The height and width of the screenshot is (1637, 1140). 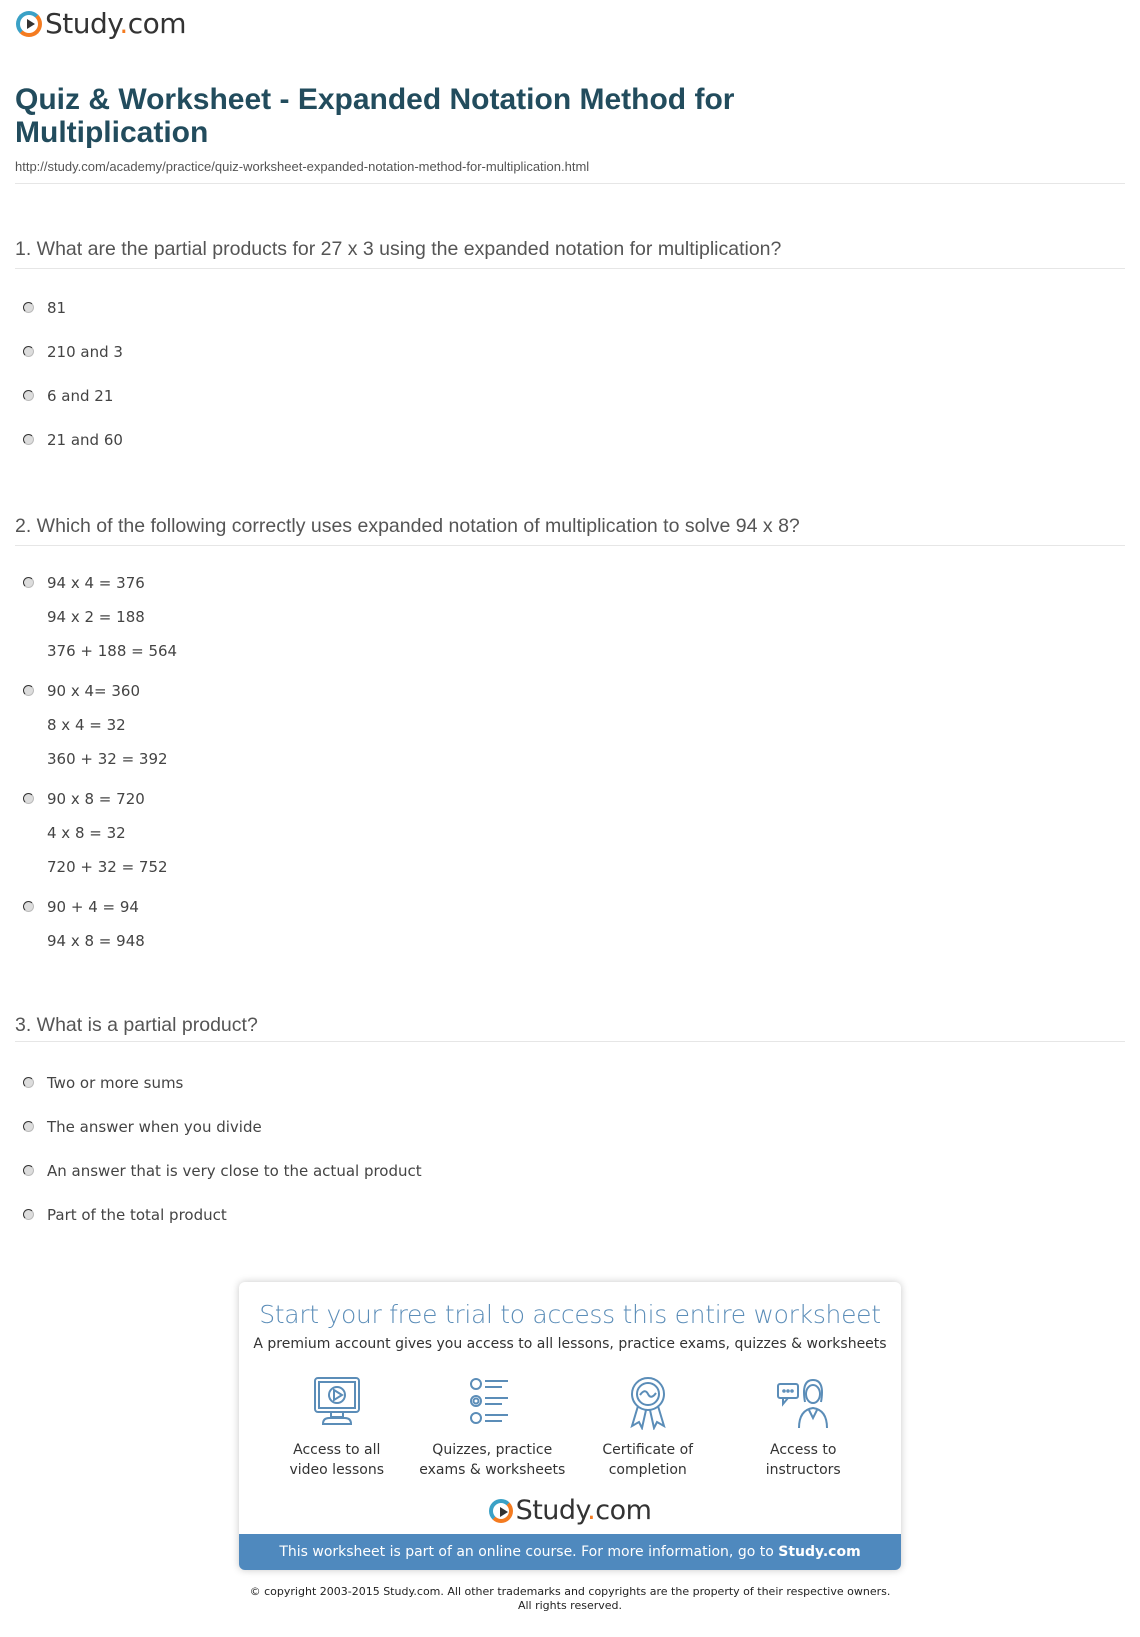 What do you see at coordinates (85, 440) in the screenshot?
I see `answer-text: 21 and 60` at bounding box center [85, 440].